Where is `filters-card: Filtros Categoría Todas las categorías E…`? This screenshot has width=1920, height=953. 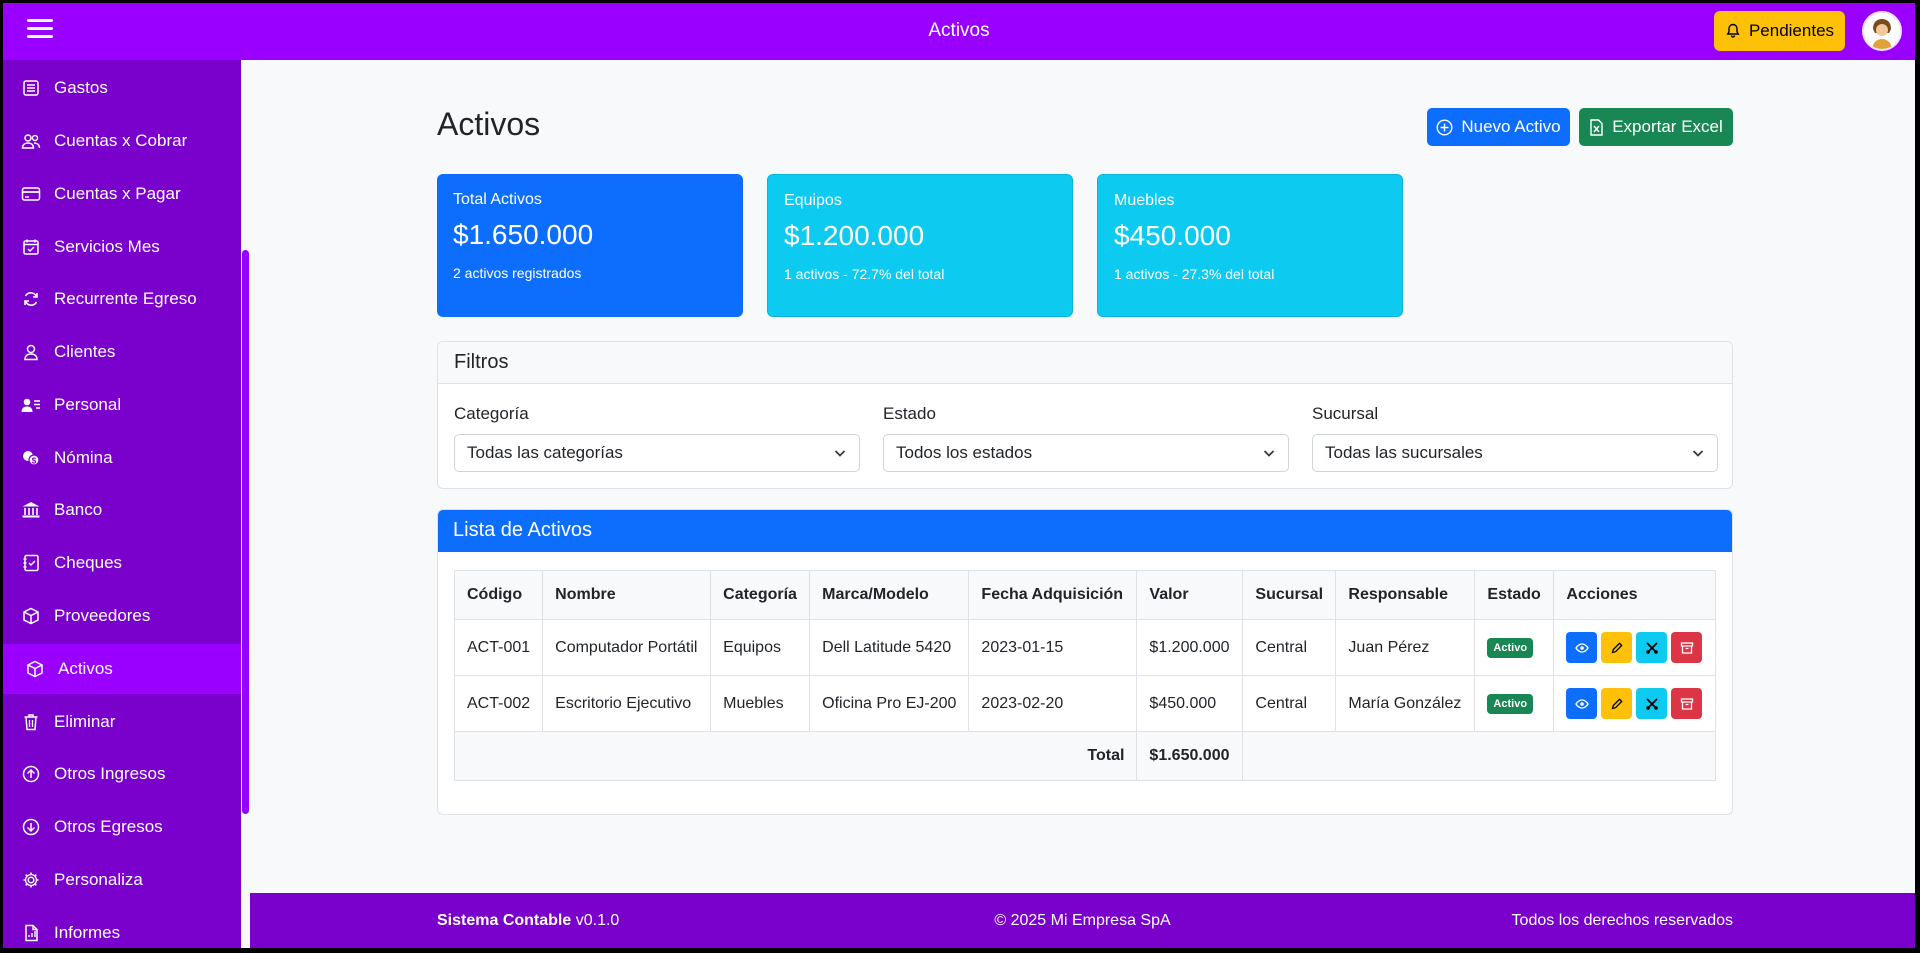
filters-card: Filtros Categoría Todas las categorías E… is located at coordinates (1085, 415).